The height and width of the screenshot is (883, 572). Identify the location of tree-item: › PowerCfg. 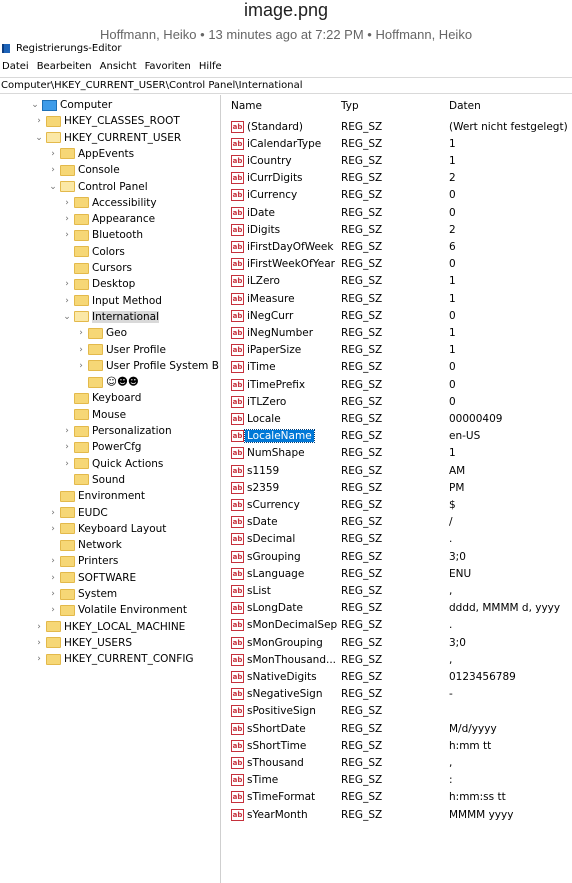
(101, 447).